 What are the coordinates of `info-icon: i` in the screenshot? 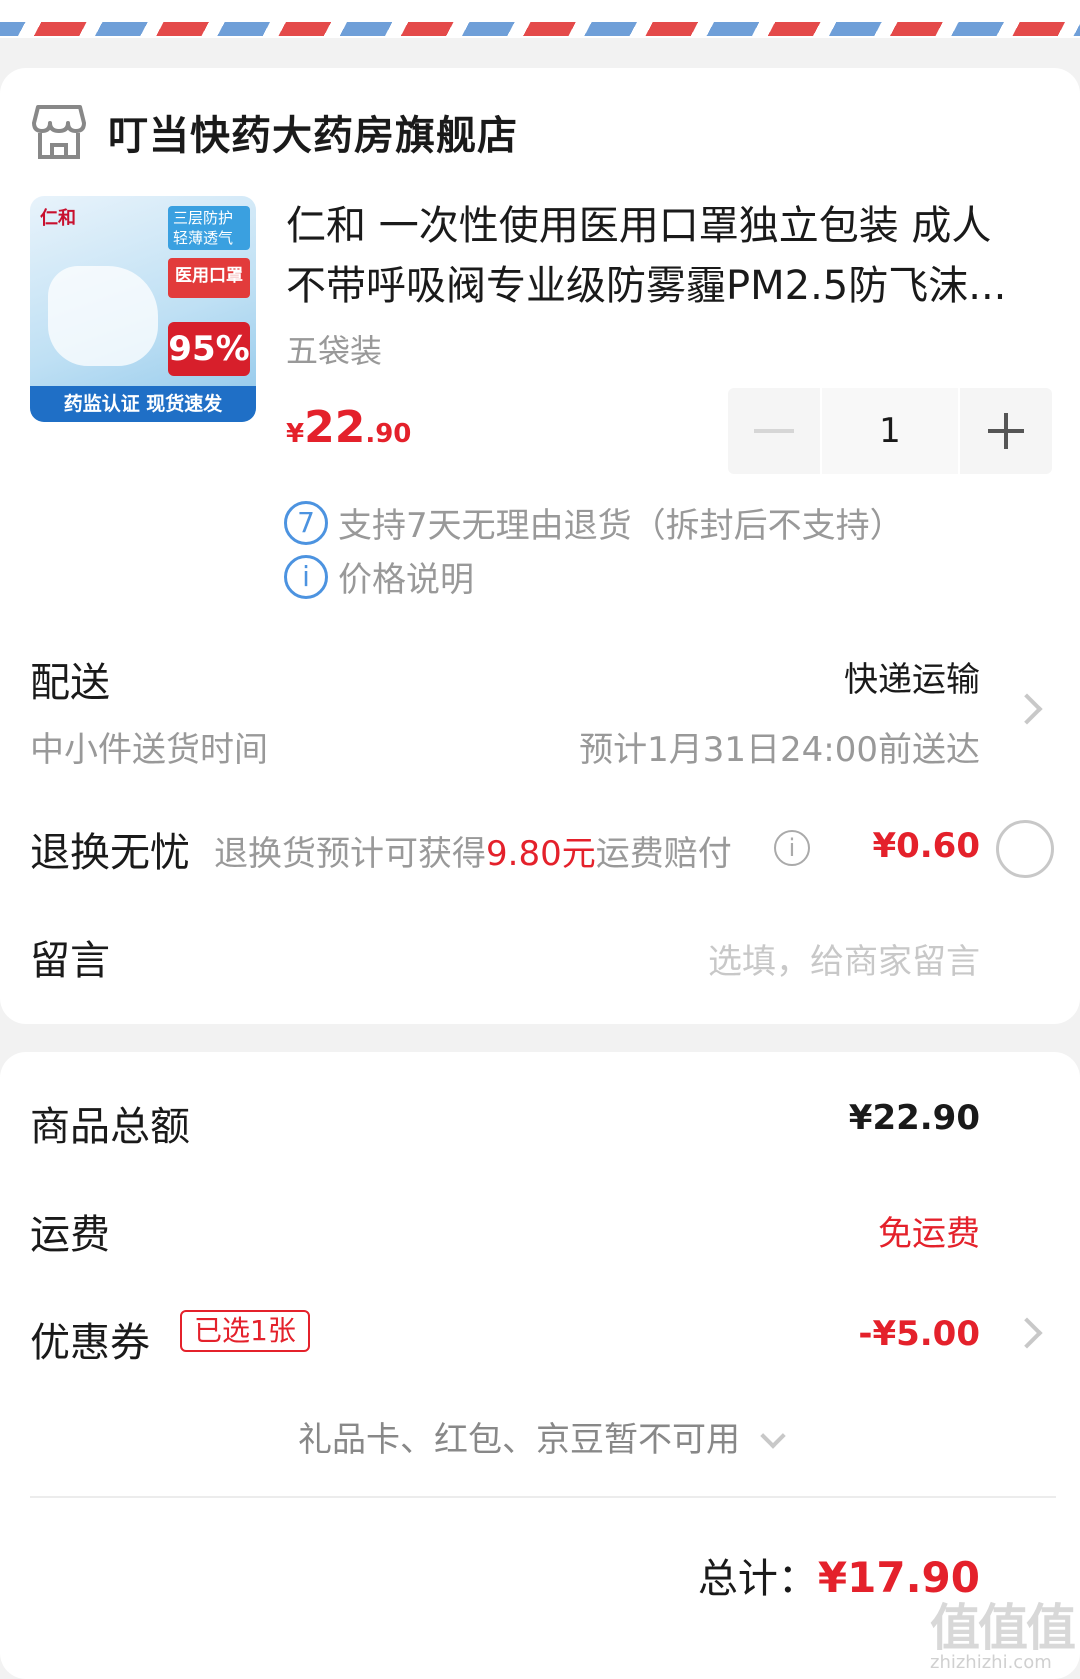 It's located at (306, 576).